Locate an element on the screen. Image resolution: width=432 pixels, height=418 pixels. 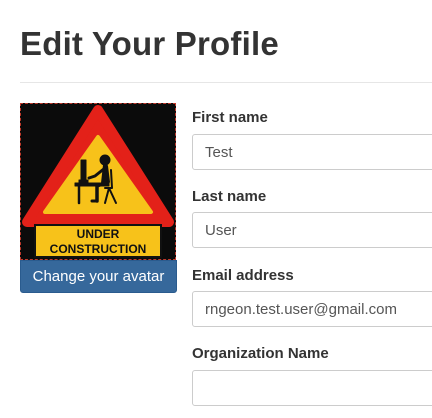
sign-text-line2: CONSTRUCTION is located at coordinates (98, 249).